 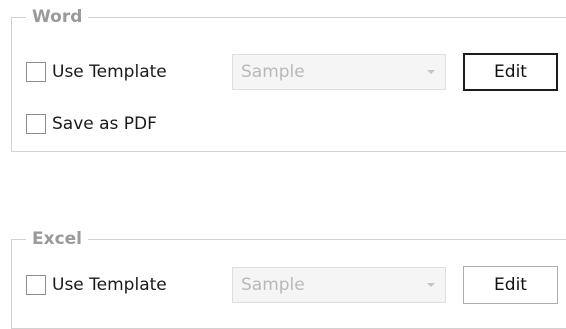 What do you see at coordinates (109, 72) in the screenshot?
I see `word-use-template-label: Use Template` at bounding box center [109, 72].